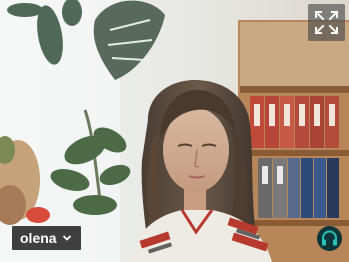  Describe the element at coordinates (66, 238) in the screenshot. I see `chevron-down-icon` at that location.